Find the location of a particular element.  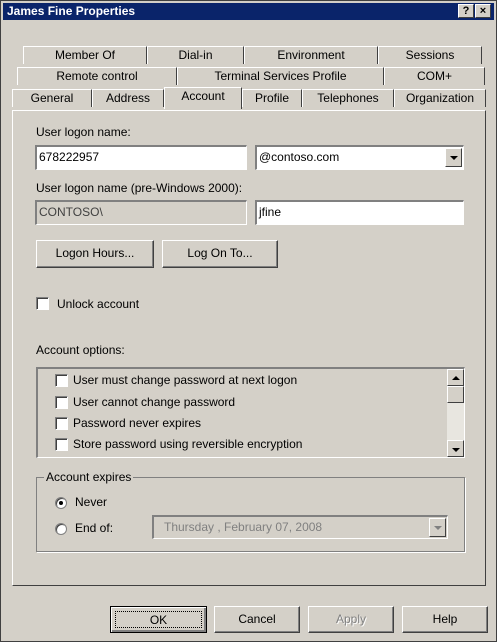

calendar-dropdown-icon is located at coordinates (437, 527).